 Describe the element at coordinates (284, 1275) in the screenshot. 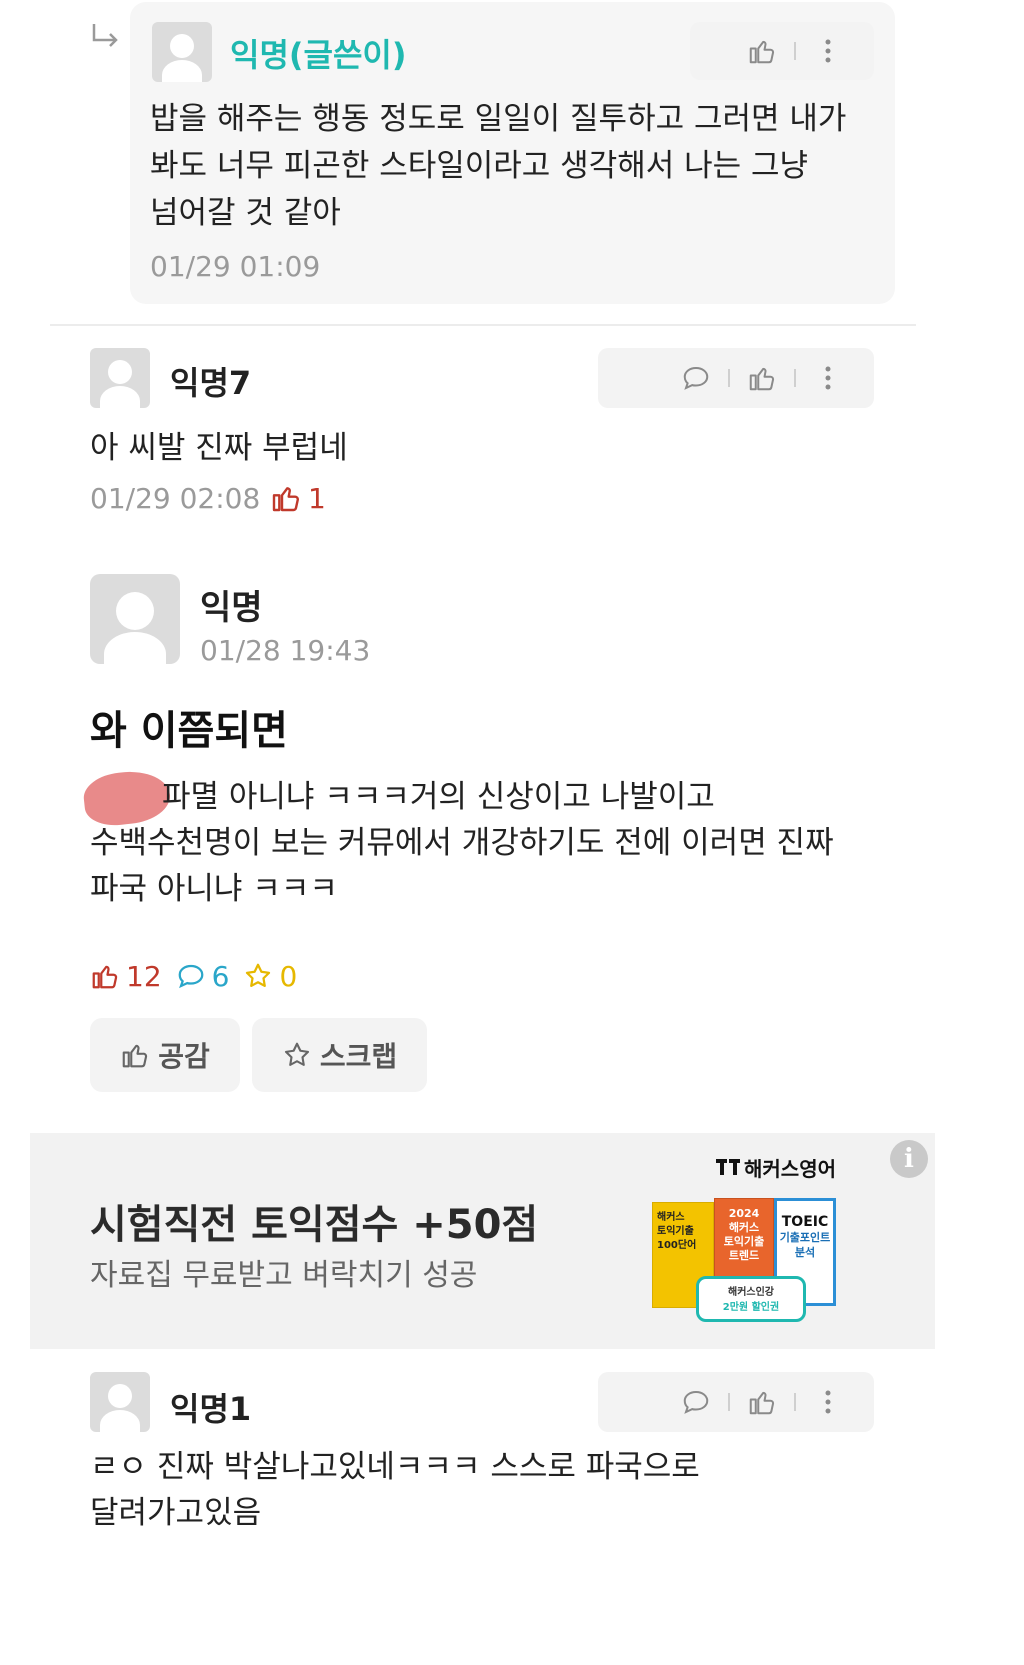

I see `ad-subline: 자료집 무료받고 벼락치기 성공` at that location.